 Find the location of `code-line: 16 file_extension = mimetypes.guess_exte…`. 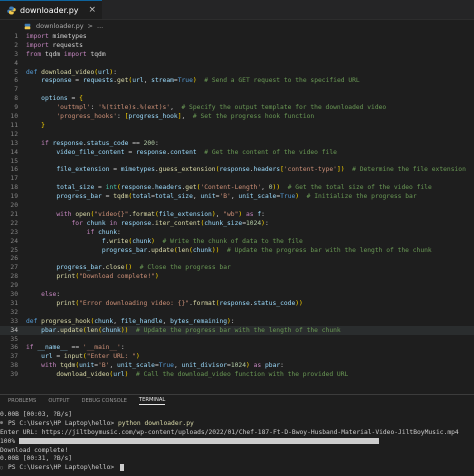

code-line: 16 file_extension = mimetypes.guess_exte… is located at coordinates (237, 170).